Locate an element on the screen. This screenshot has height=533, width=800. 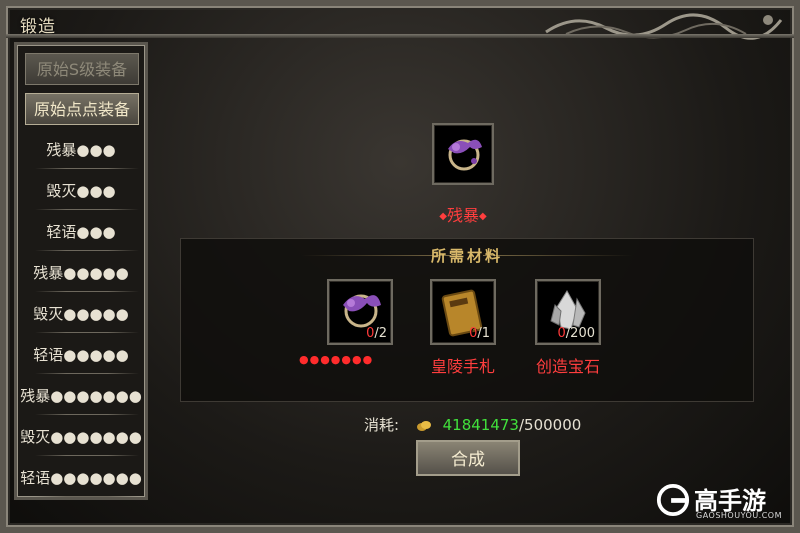
sidebar-item-huimie-5: 毁灭●●●●● is located at coordinates (81, 314).